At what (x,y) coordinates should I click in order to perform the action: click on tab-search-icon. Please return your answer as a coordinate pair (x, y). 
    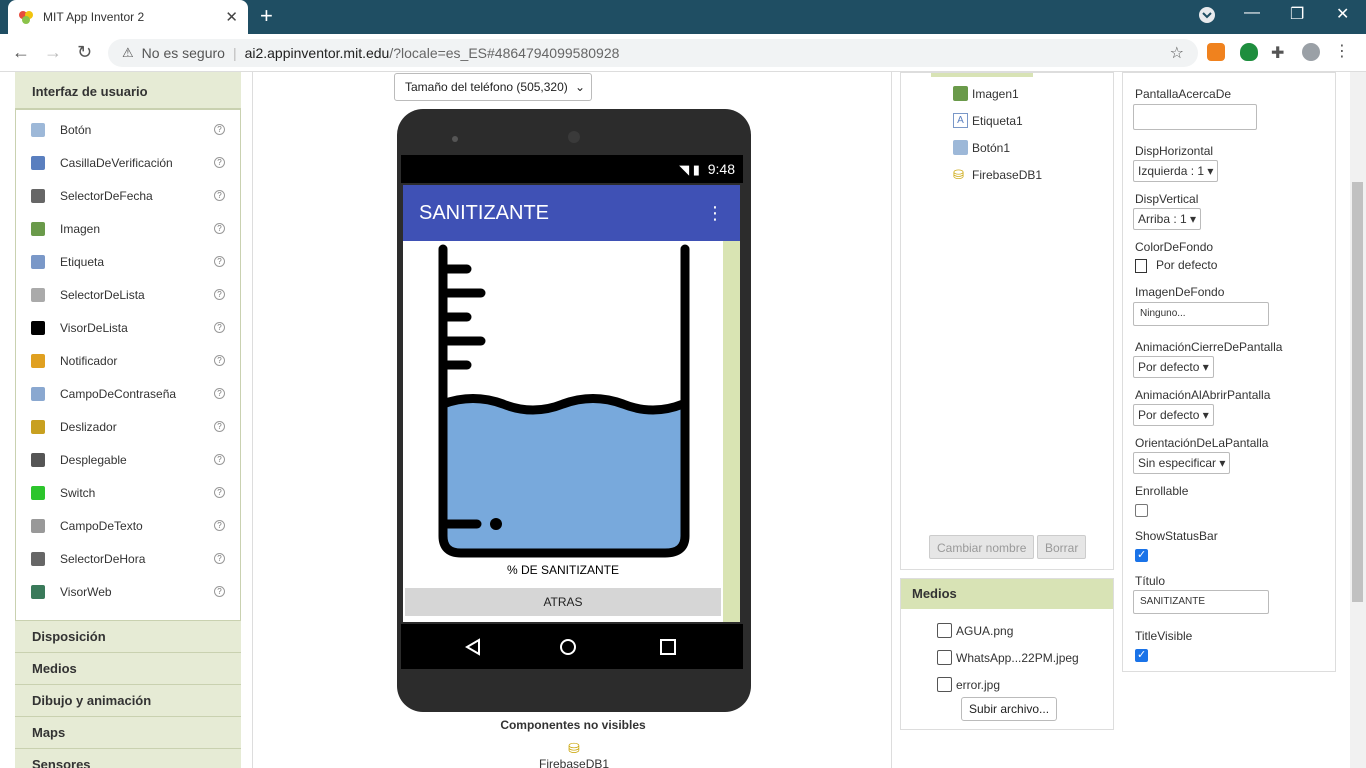
    Looking at the image, I should click on (1207, 17).